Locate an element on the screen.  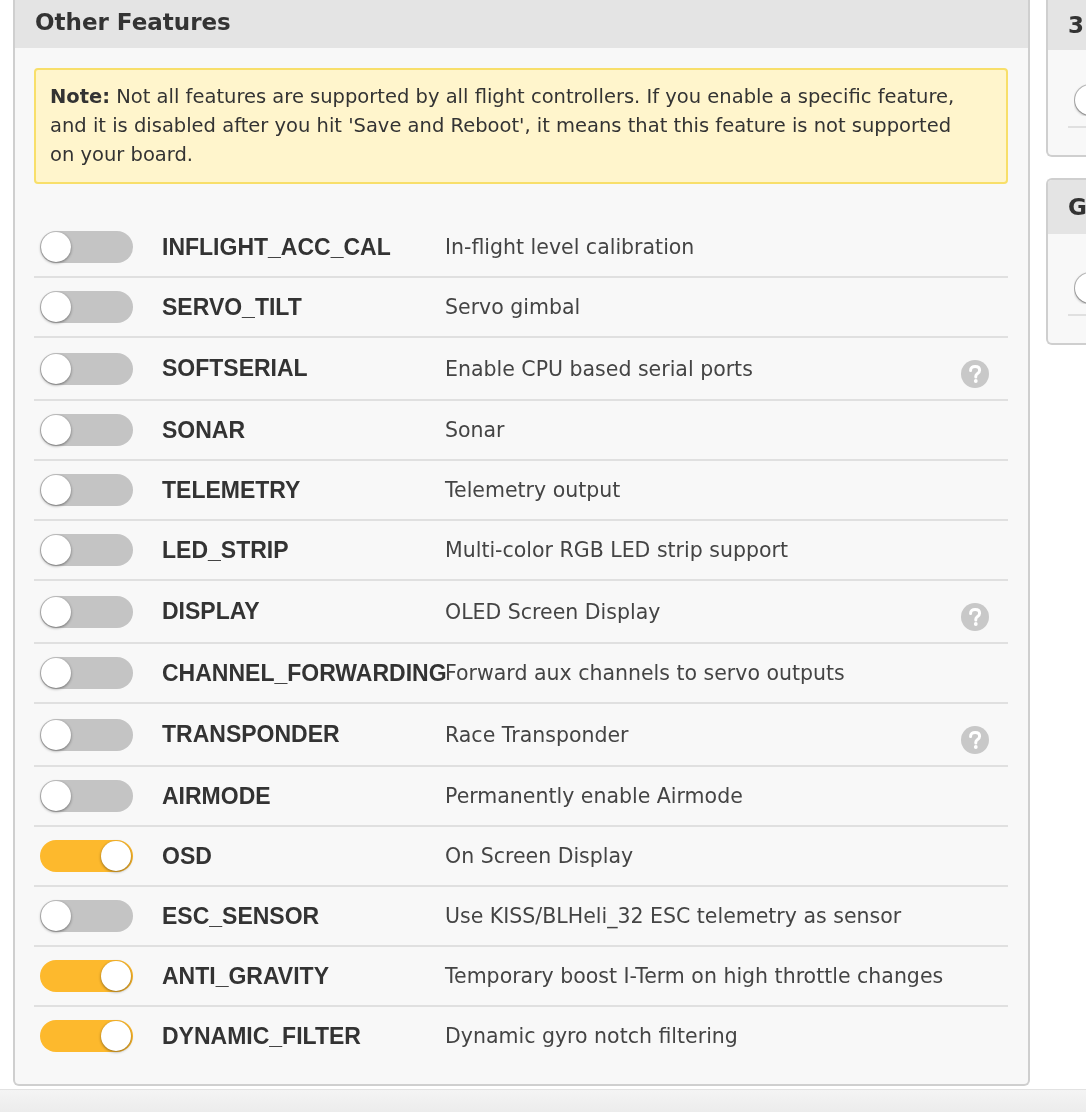
feature-description: Dynamic gyro notch filtering is located at coordinates (592, 1036).